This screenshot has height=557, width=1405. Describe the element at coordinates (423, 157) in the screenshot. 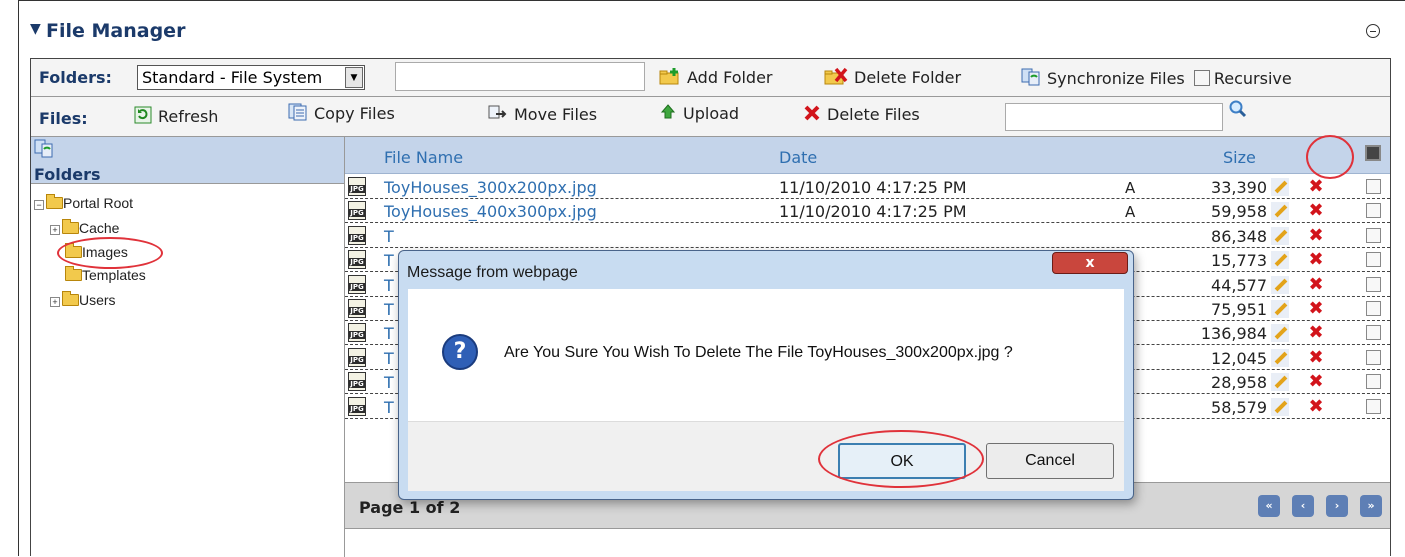

I see `column-file-name: File Name` at that location.